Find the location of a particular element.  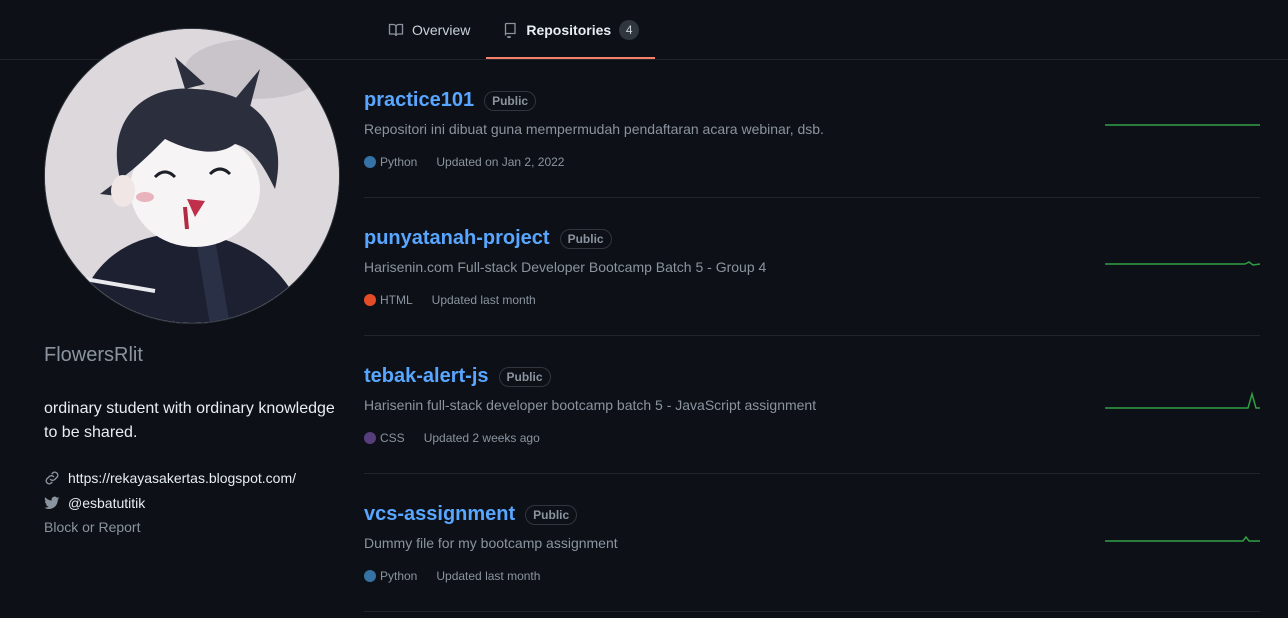

tab-overview-label: Overview is located at coordinates (441, 29).